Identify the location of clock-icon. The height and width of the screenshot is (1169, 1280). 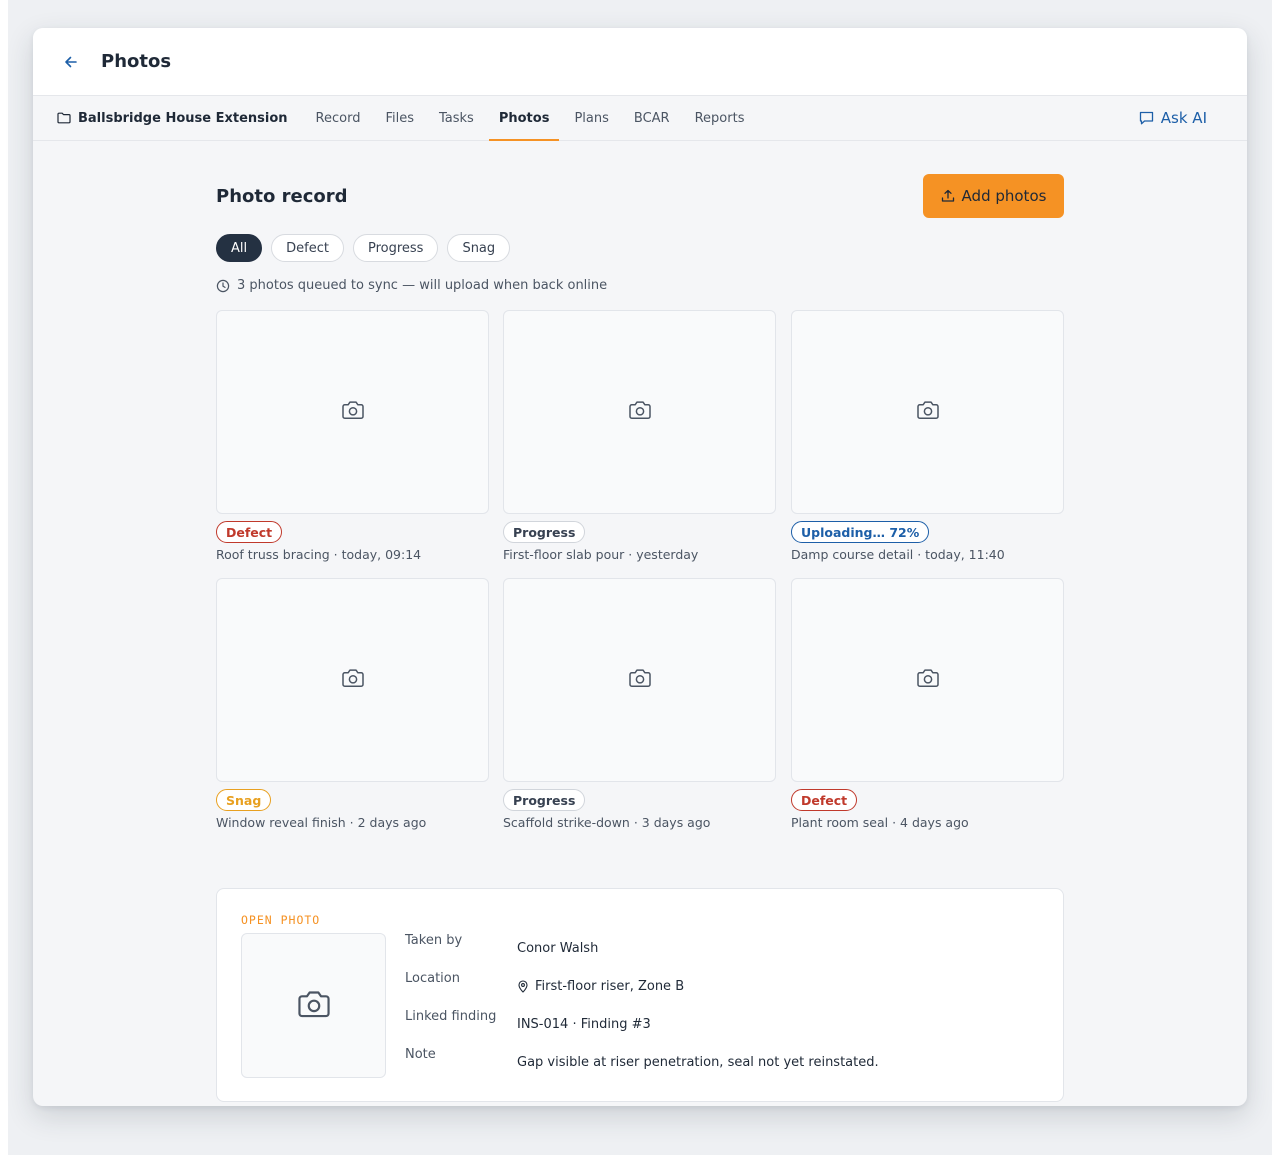
(223, 286).